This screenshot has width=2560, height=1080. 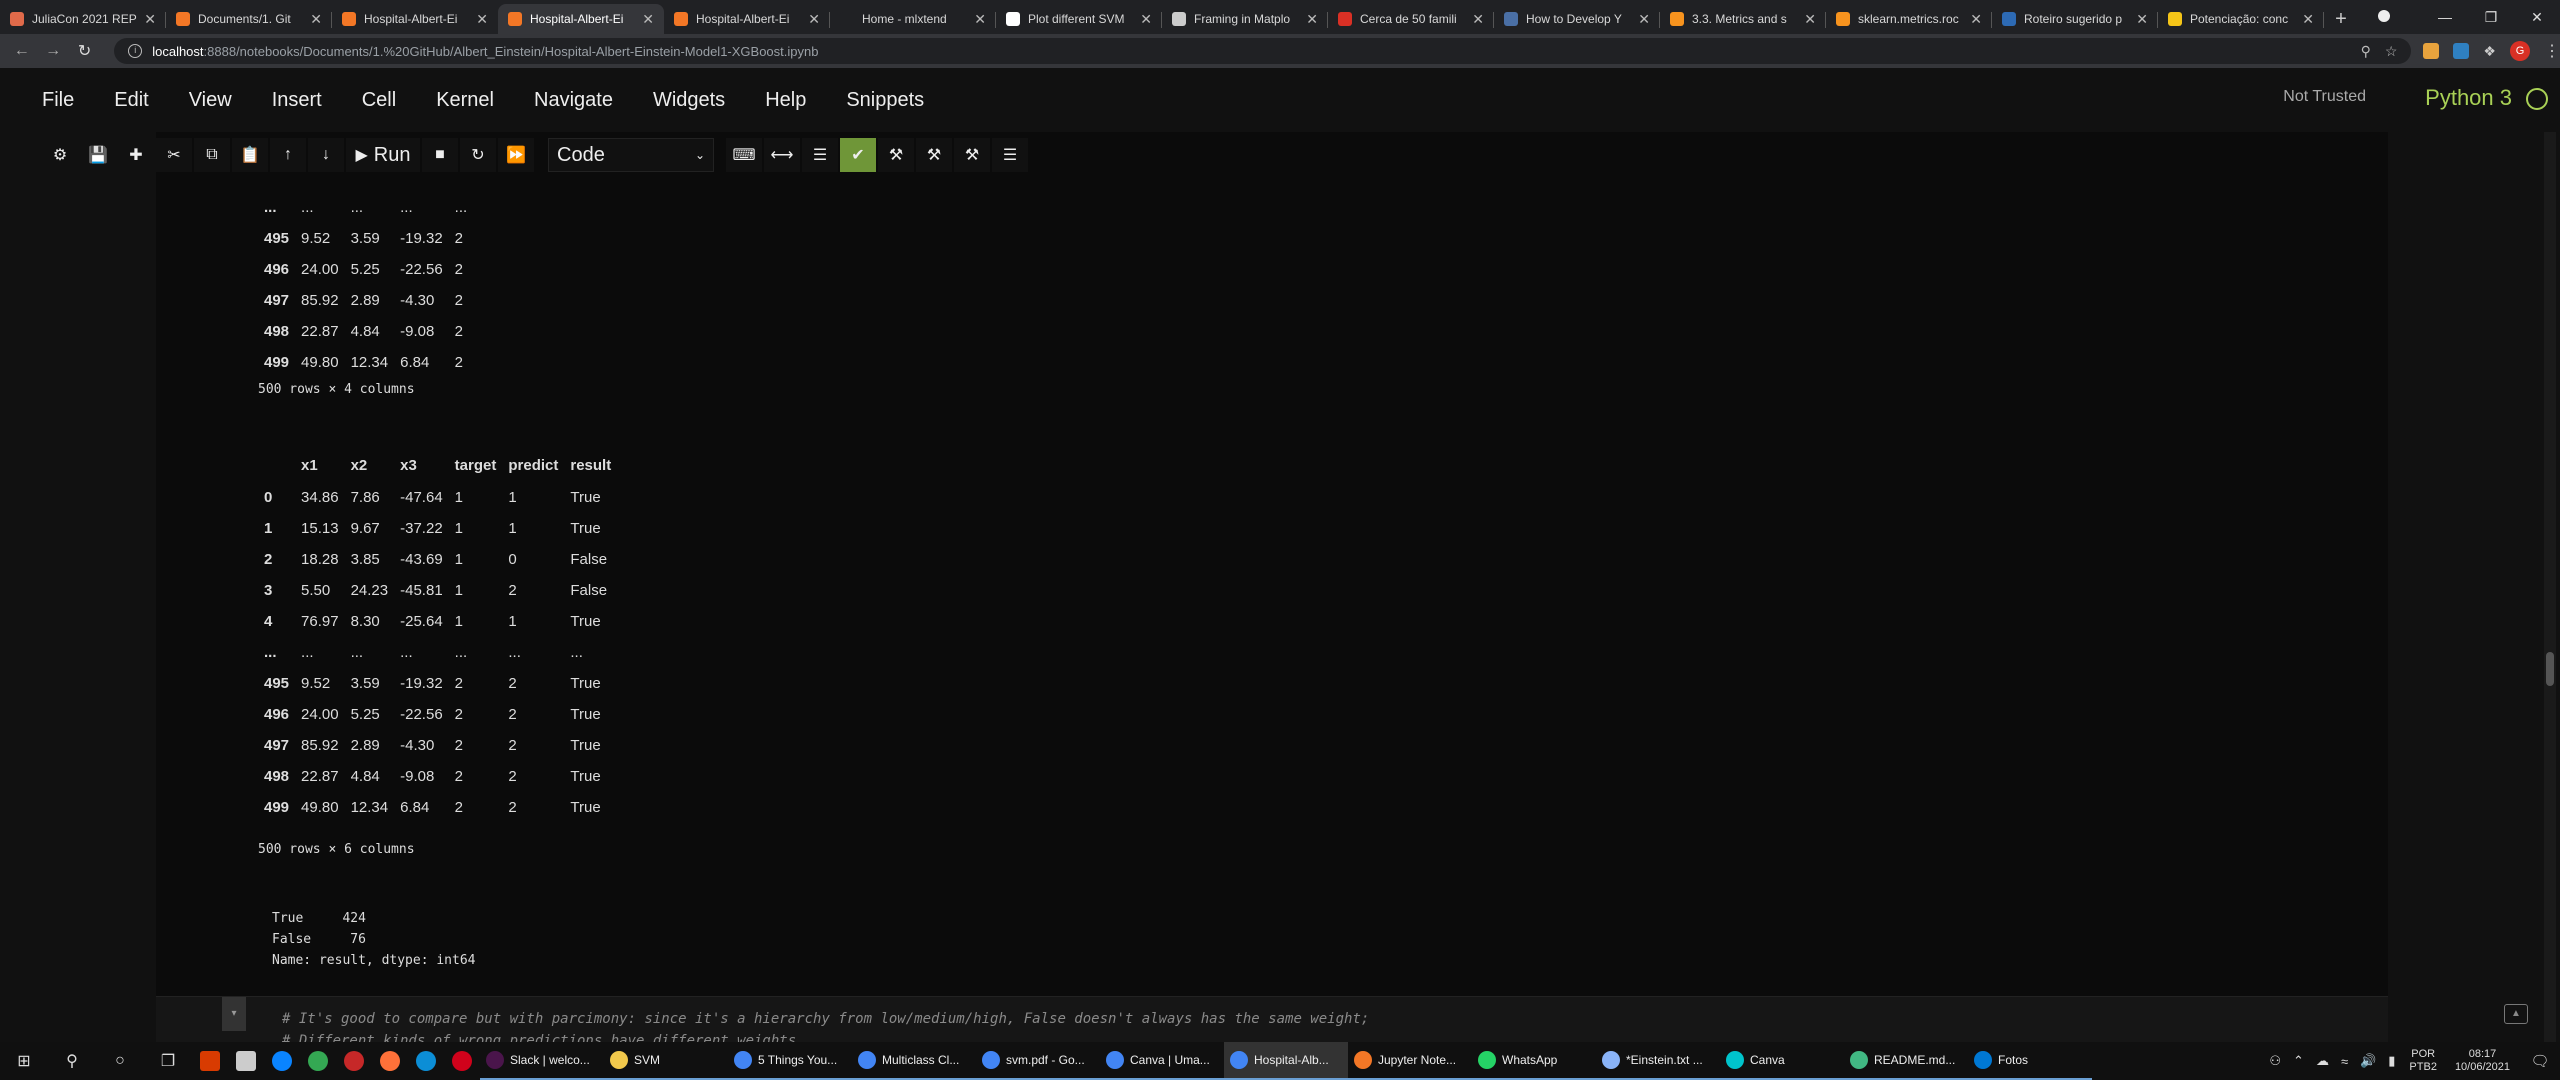 I want to click on table-of-contents-icon: ☰, so click(x=1010, y=155).